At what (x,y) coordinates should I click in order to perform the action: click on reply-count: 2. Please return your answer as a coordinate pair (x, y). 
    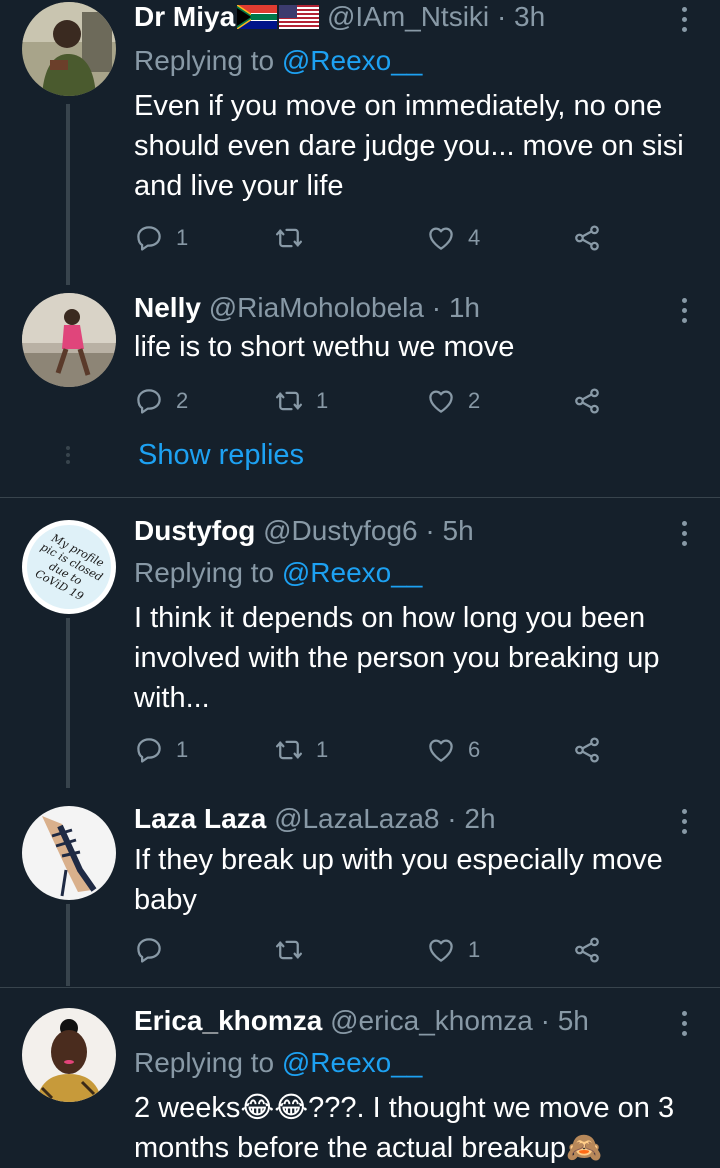
    Looking at the image, I should click on (182, 400).